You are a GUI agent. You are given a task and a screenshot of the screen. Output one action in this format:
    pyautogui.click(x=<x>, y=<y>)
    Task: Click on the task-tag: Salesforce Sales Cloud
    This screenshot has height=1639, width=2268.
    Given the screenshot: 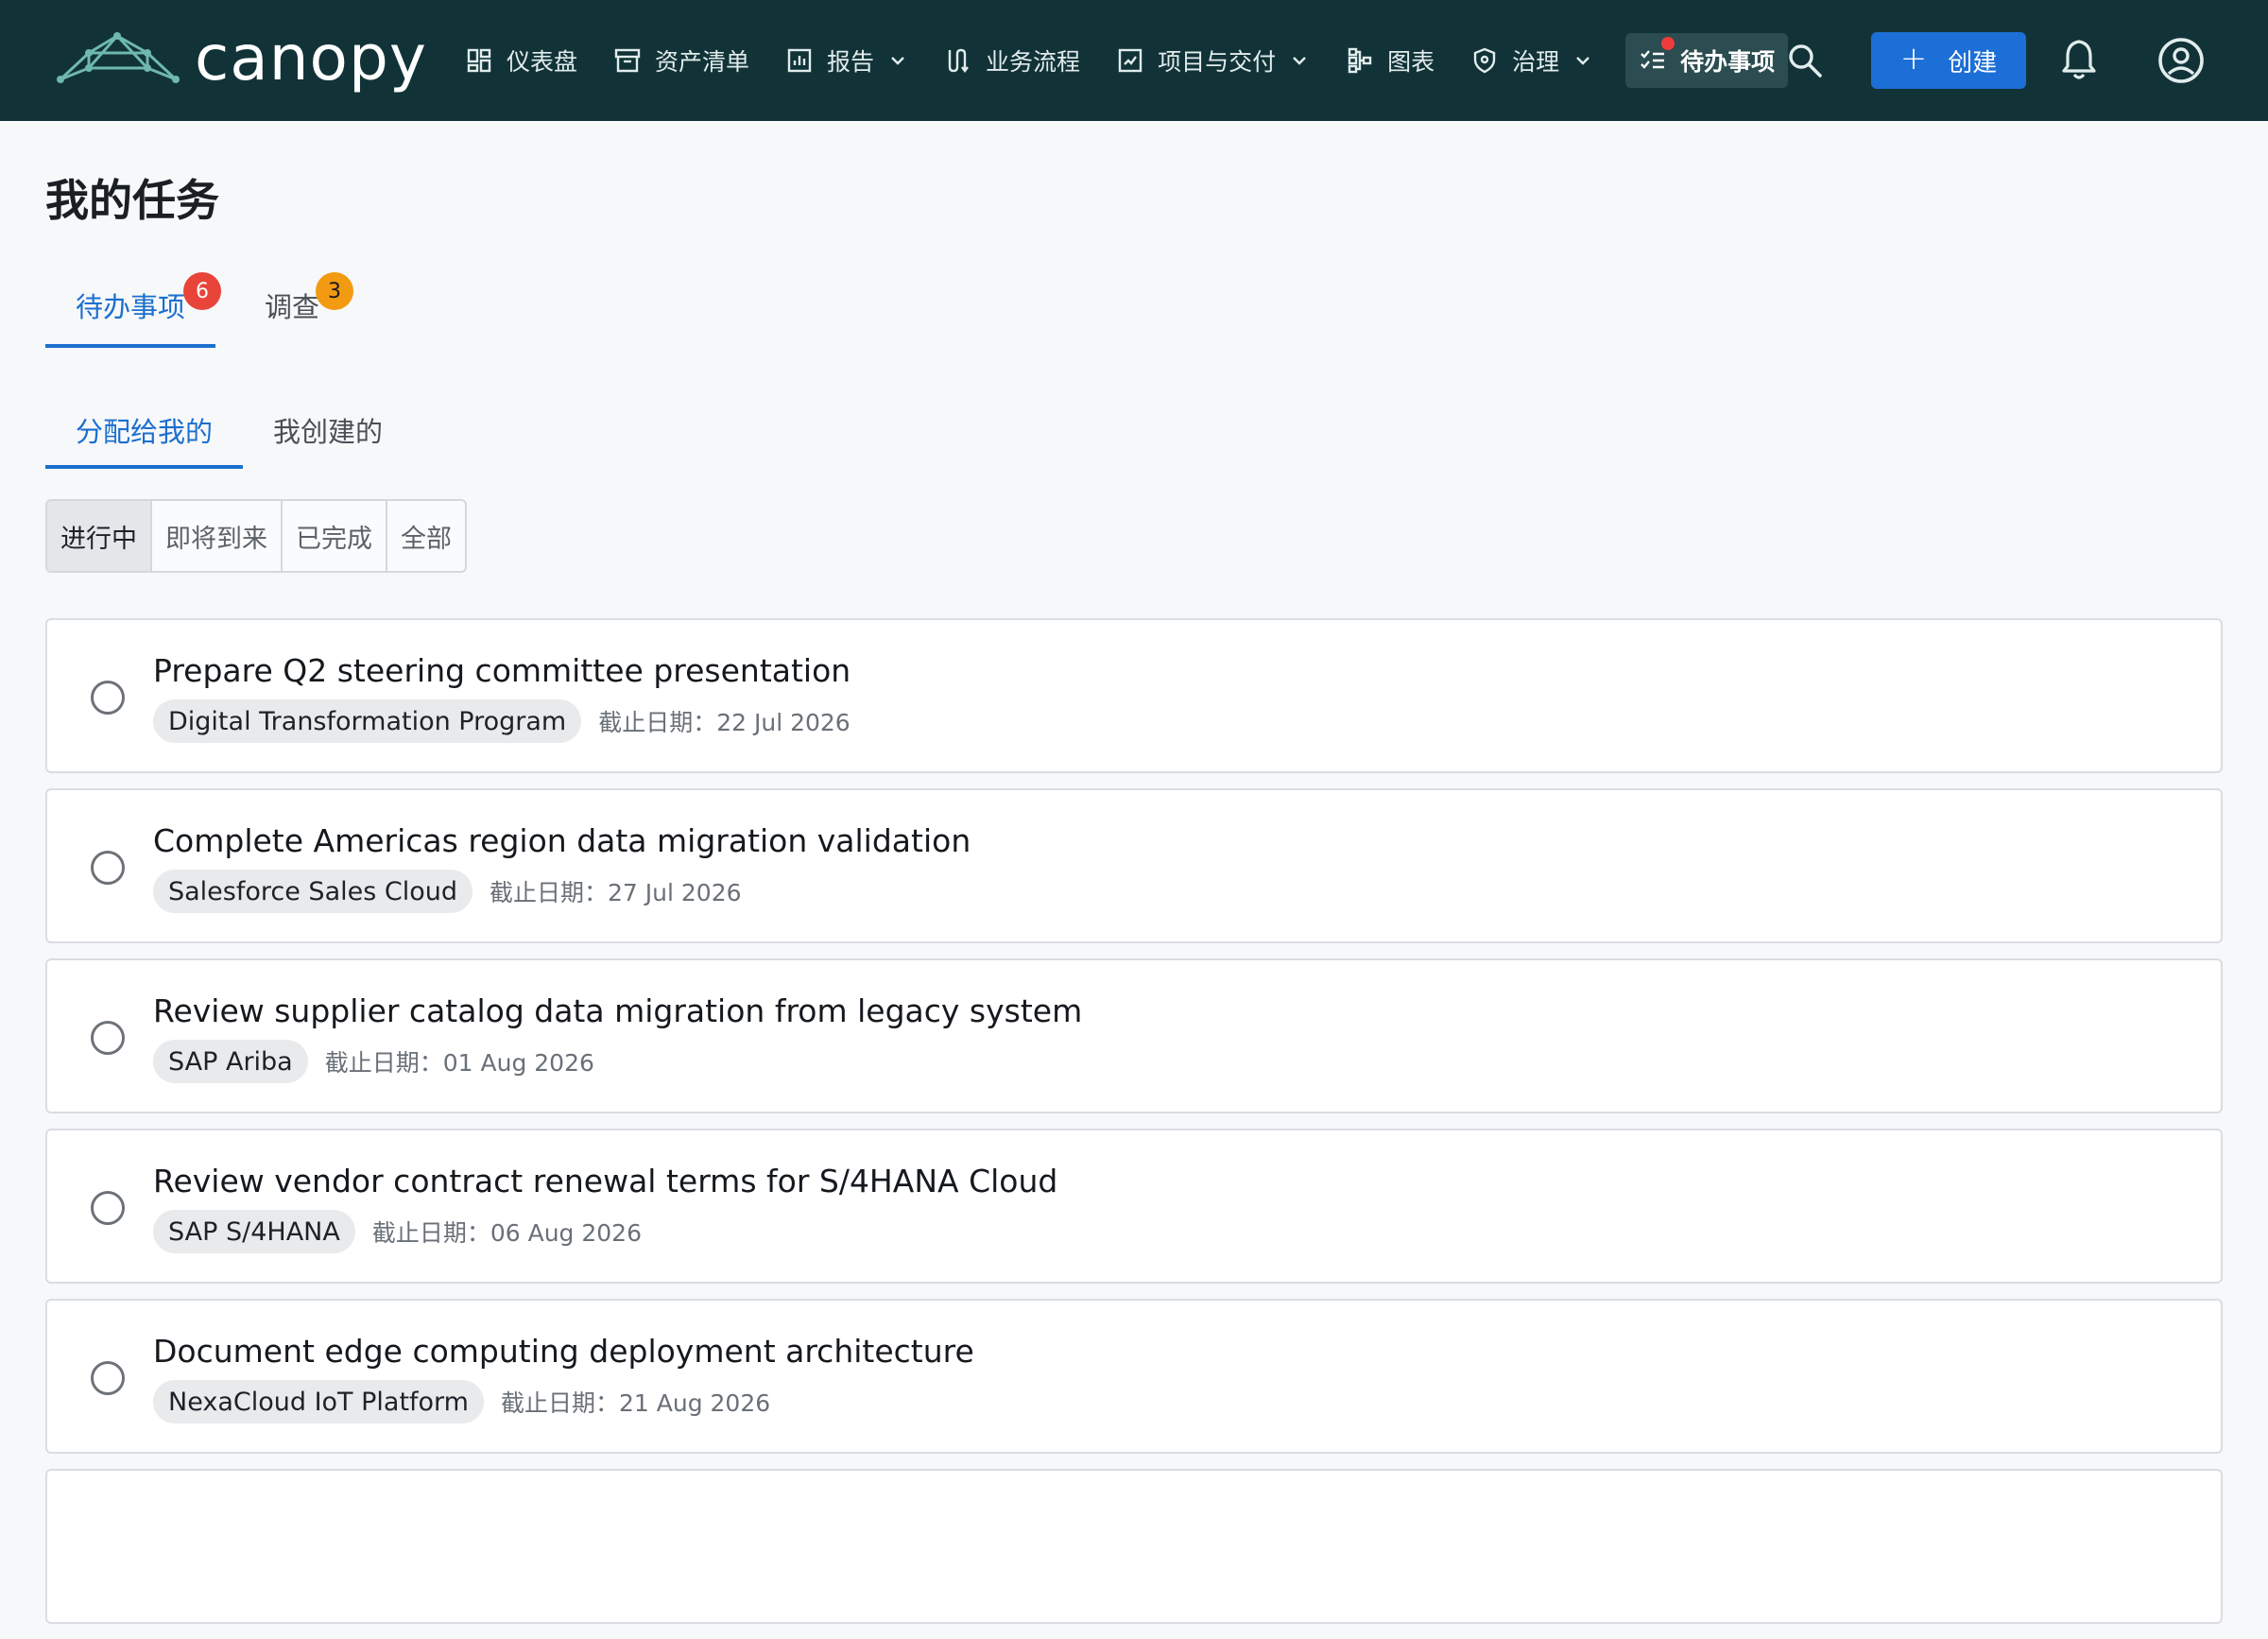 What is the action you would take?
    pyautogui.click(x=313, y=892)
    